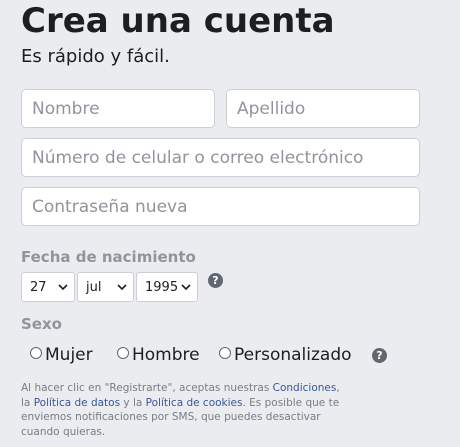  Describe the element at coordinates (198, 157) in the screenshot. I see `contact-placeholder: Número de celular o correo electrónico` at that location.